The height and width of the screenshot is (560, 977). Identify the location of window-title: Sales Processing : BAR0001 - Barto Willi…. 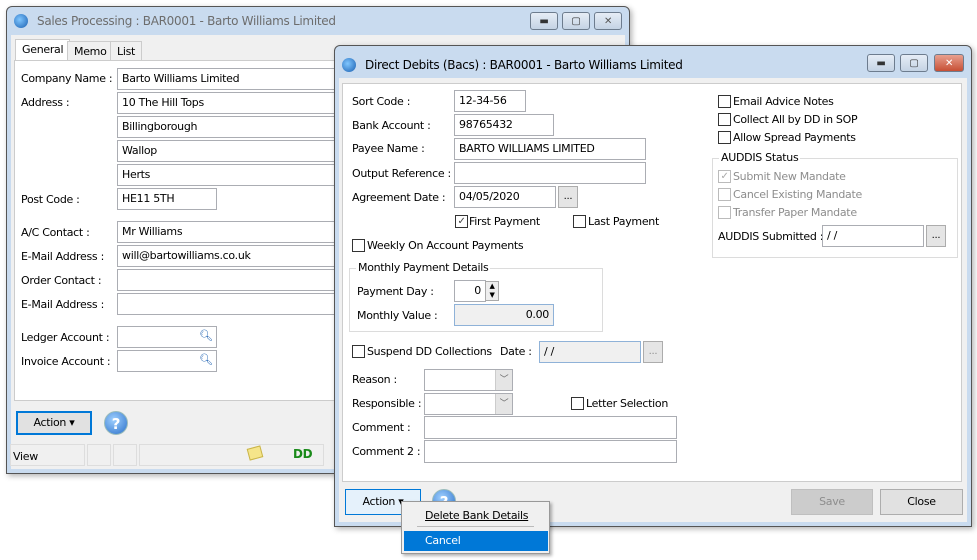
(186, 21).